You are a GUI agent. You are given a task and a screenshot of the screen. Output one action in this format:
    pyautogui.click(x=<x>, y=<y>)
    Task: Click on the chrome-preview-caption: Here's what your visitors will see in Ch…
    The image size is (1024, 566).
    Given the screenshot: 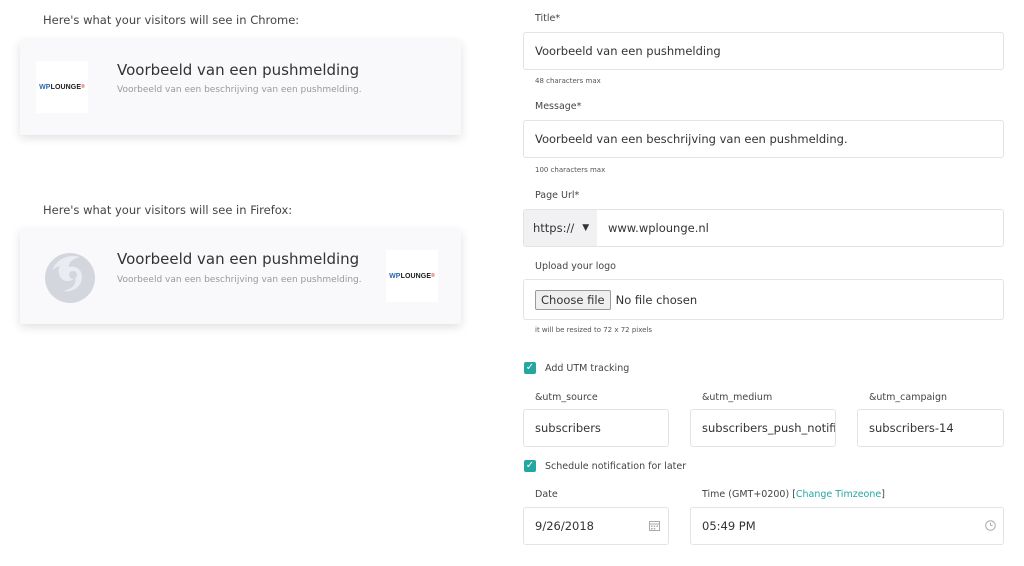 What is the action you would take?
    pyautogui.click(x=171, y=20)
    